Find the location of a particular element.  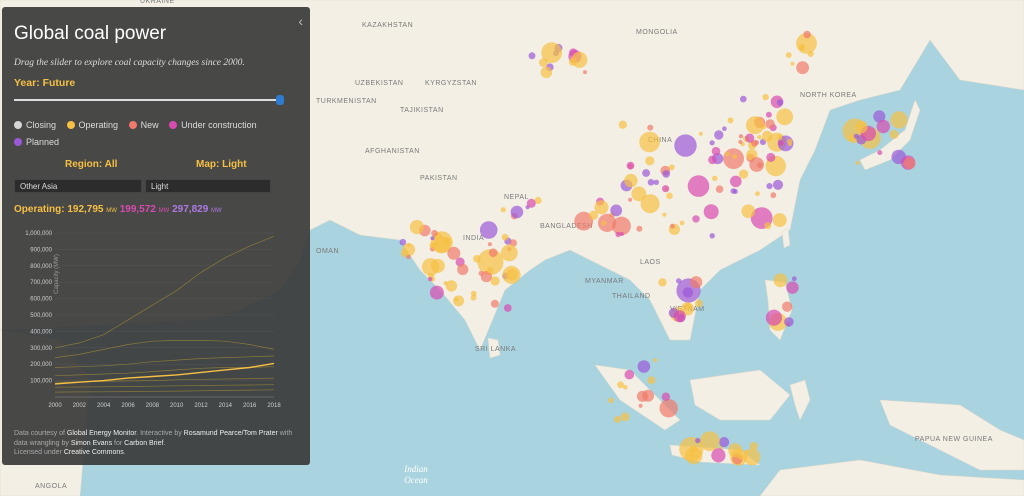

year-slider is located at coordinates (149, 100).